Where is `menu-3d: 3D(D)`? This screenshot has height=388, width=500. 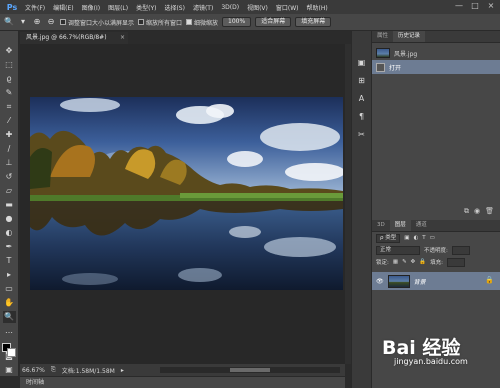 menu-3d: 3D(D) is located at coordinates (230, 7).